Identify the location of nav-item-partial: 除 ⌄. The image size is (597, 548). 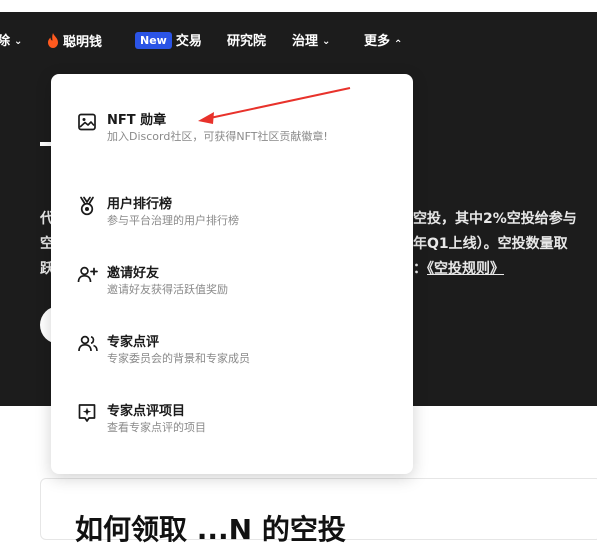
(11, 42).